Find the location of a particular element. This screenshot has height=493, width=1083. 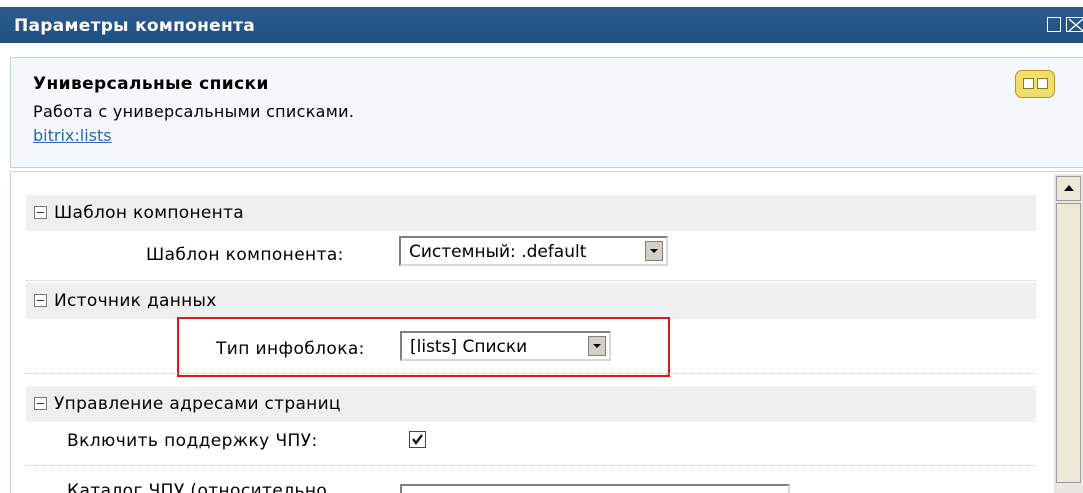

iblock-type-select: [lists] Списки is located at coordinates (505, 346).